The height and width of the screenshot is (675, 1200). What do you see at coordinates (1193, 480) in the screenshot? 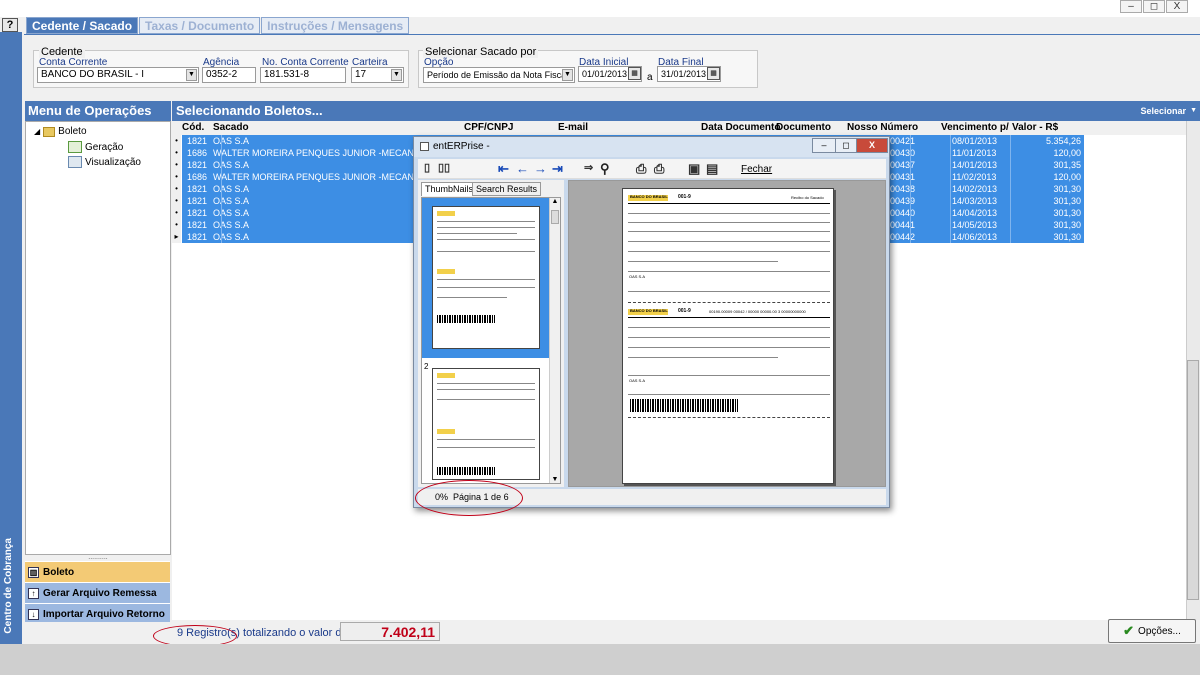
I see `scrollbar-thumb` at bounding box center [1193, 480].